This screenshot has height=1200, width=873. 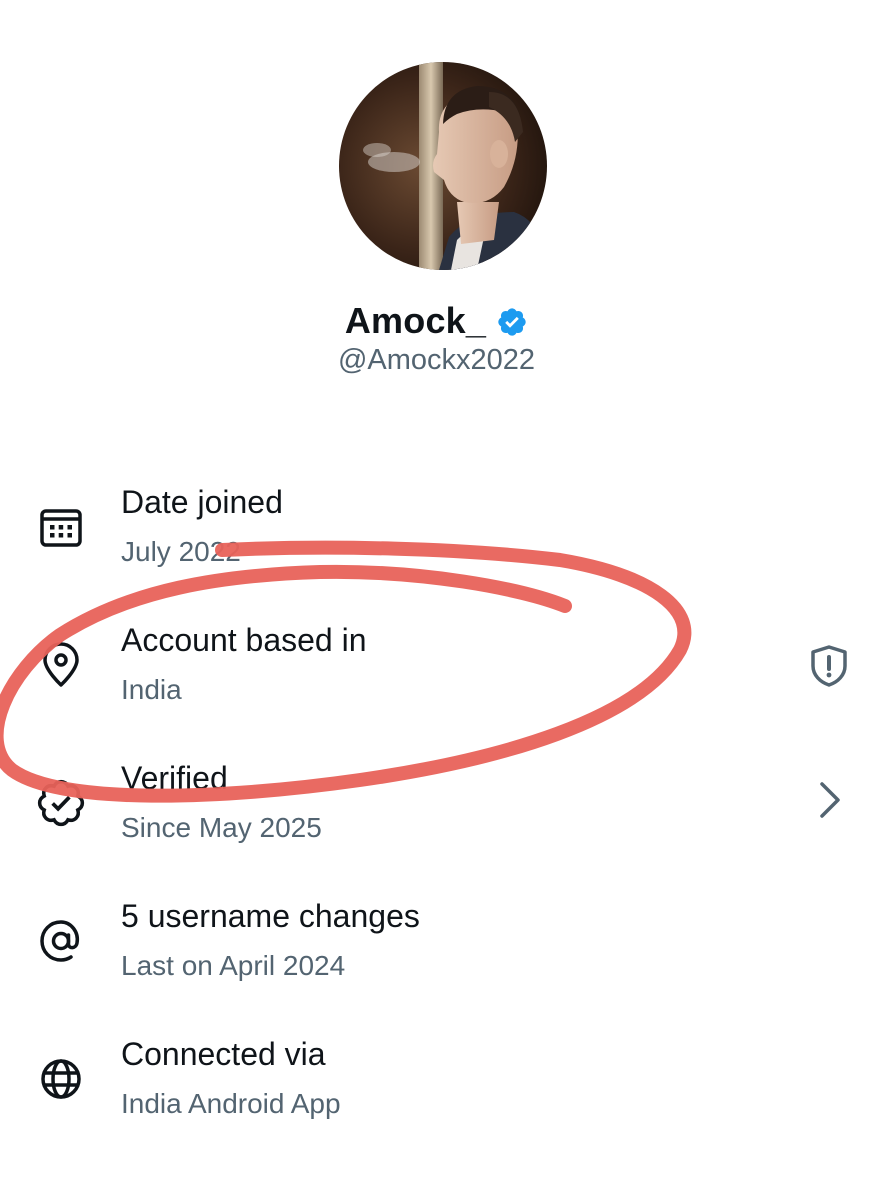 I want to click on row-title: Account based in, so click(x=244, y=640).